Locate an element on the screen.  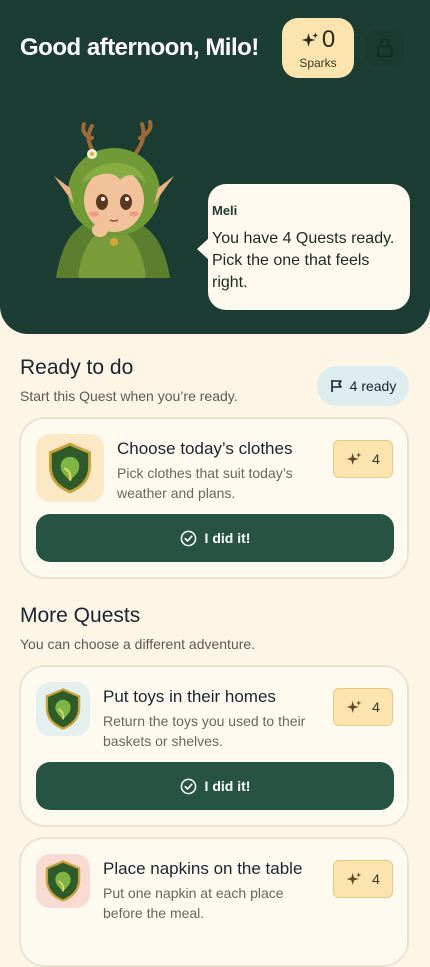
quest-title: Place napkins on the table is located at coordinates (203, 868).